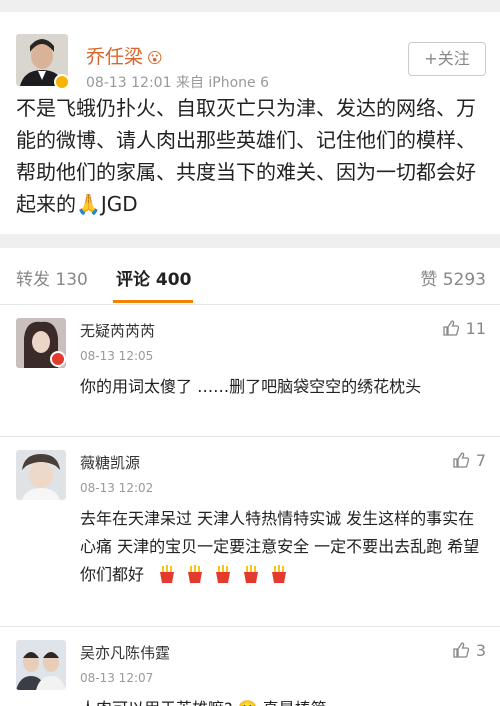  Describe the element at coordinates (177, 83) in the screenshot. I see `post-meta: 08-13 12:01 来自 iPhone 6` at that location.